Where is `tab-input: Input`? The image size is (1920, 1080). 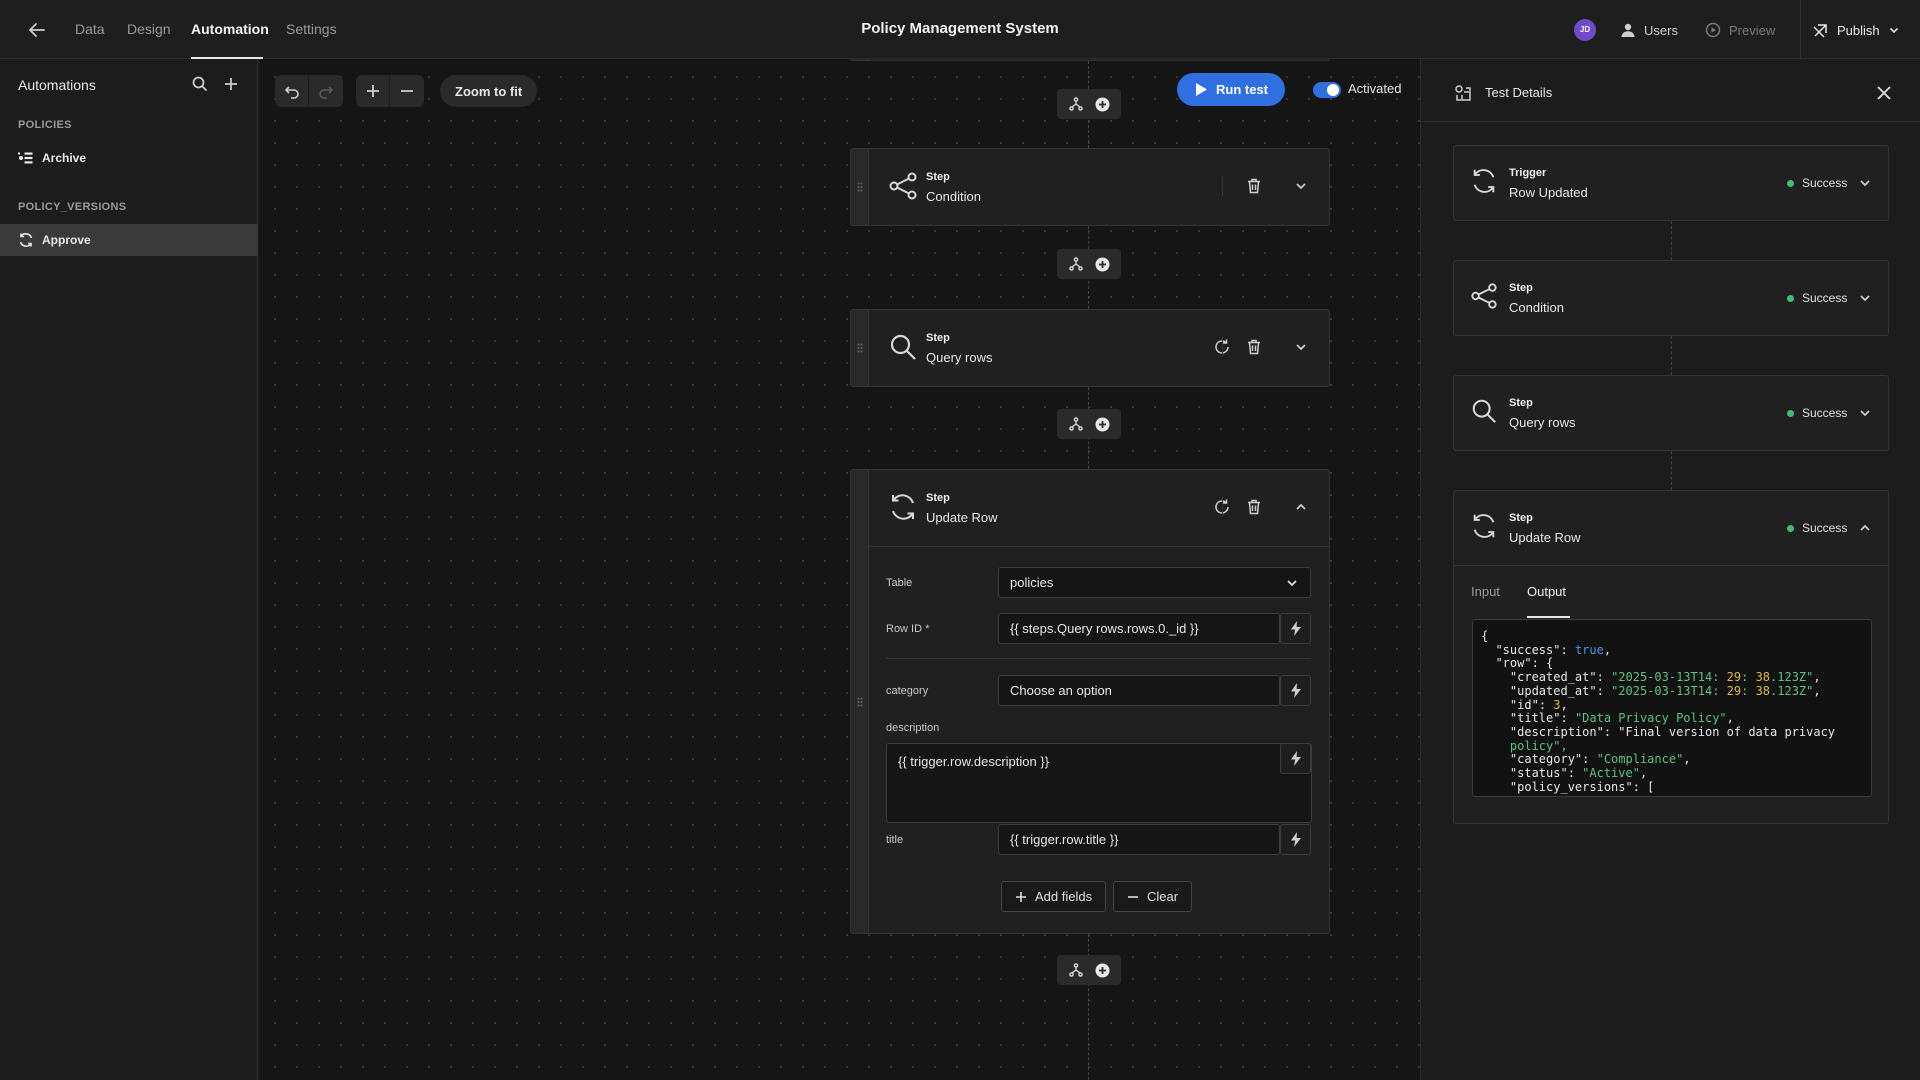
tab-input: Input is located at coordinates (1485, 591).